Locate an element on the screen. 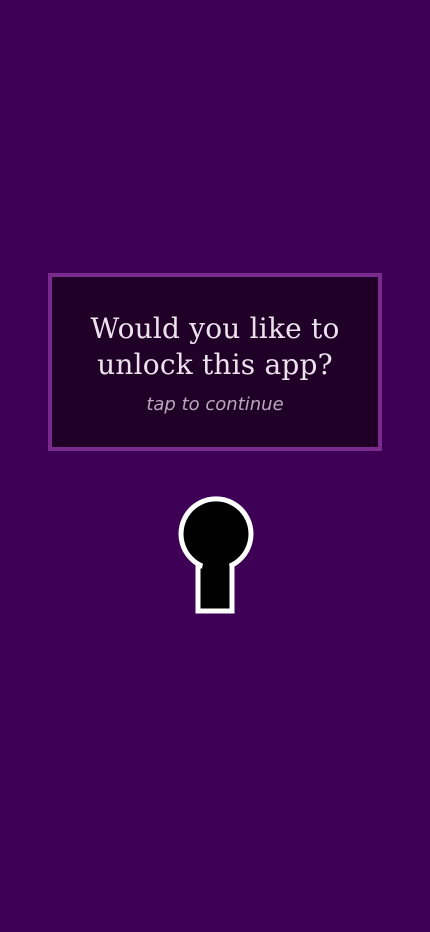 Image resolution: width=430 pixels, height=932 pixels. unlock-prompt-title: Would you like to unlock this app? is located at coordinates (215, 347).